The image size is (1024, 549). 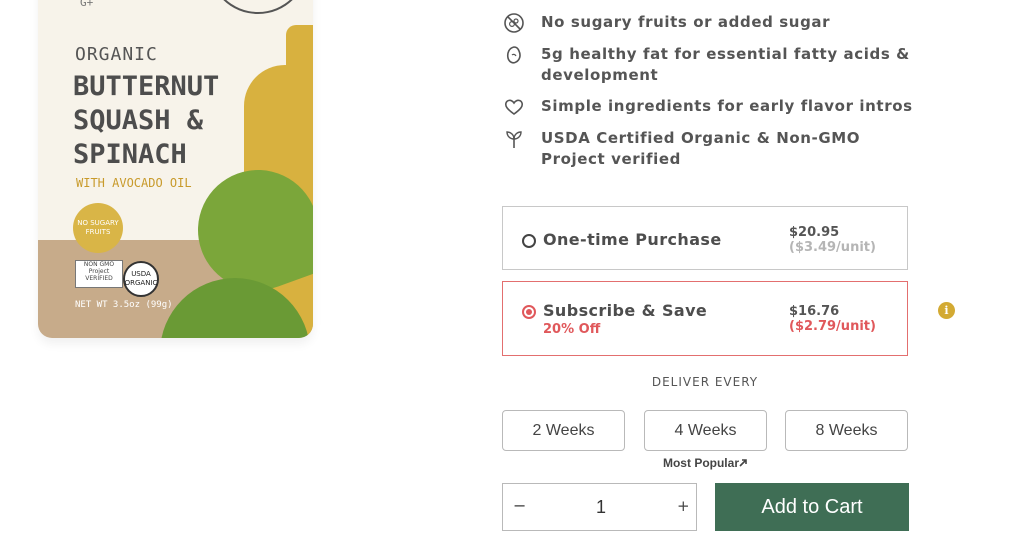 I want to click on frequency-2-weeks-button: 2 Weeks, so click(x=563, y=430).